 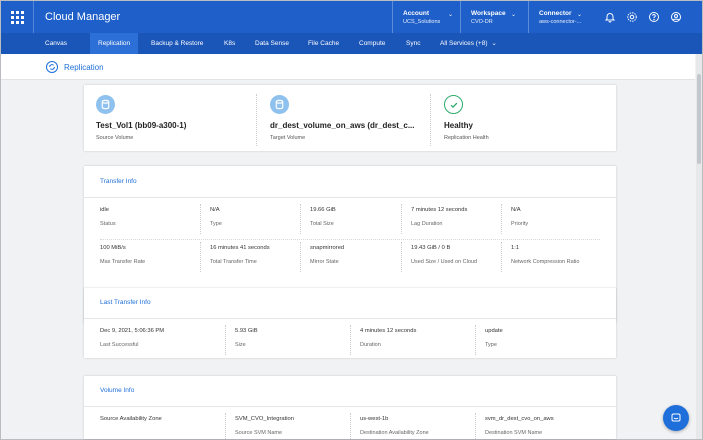 What do you see at coordinates (114, 43) in the screenshot?
I see `nav-replication: Replication` at bounding box center [114, 43].